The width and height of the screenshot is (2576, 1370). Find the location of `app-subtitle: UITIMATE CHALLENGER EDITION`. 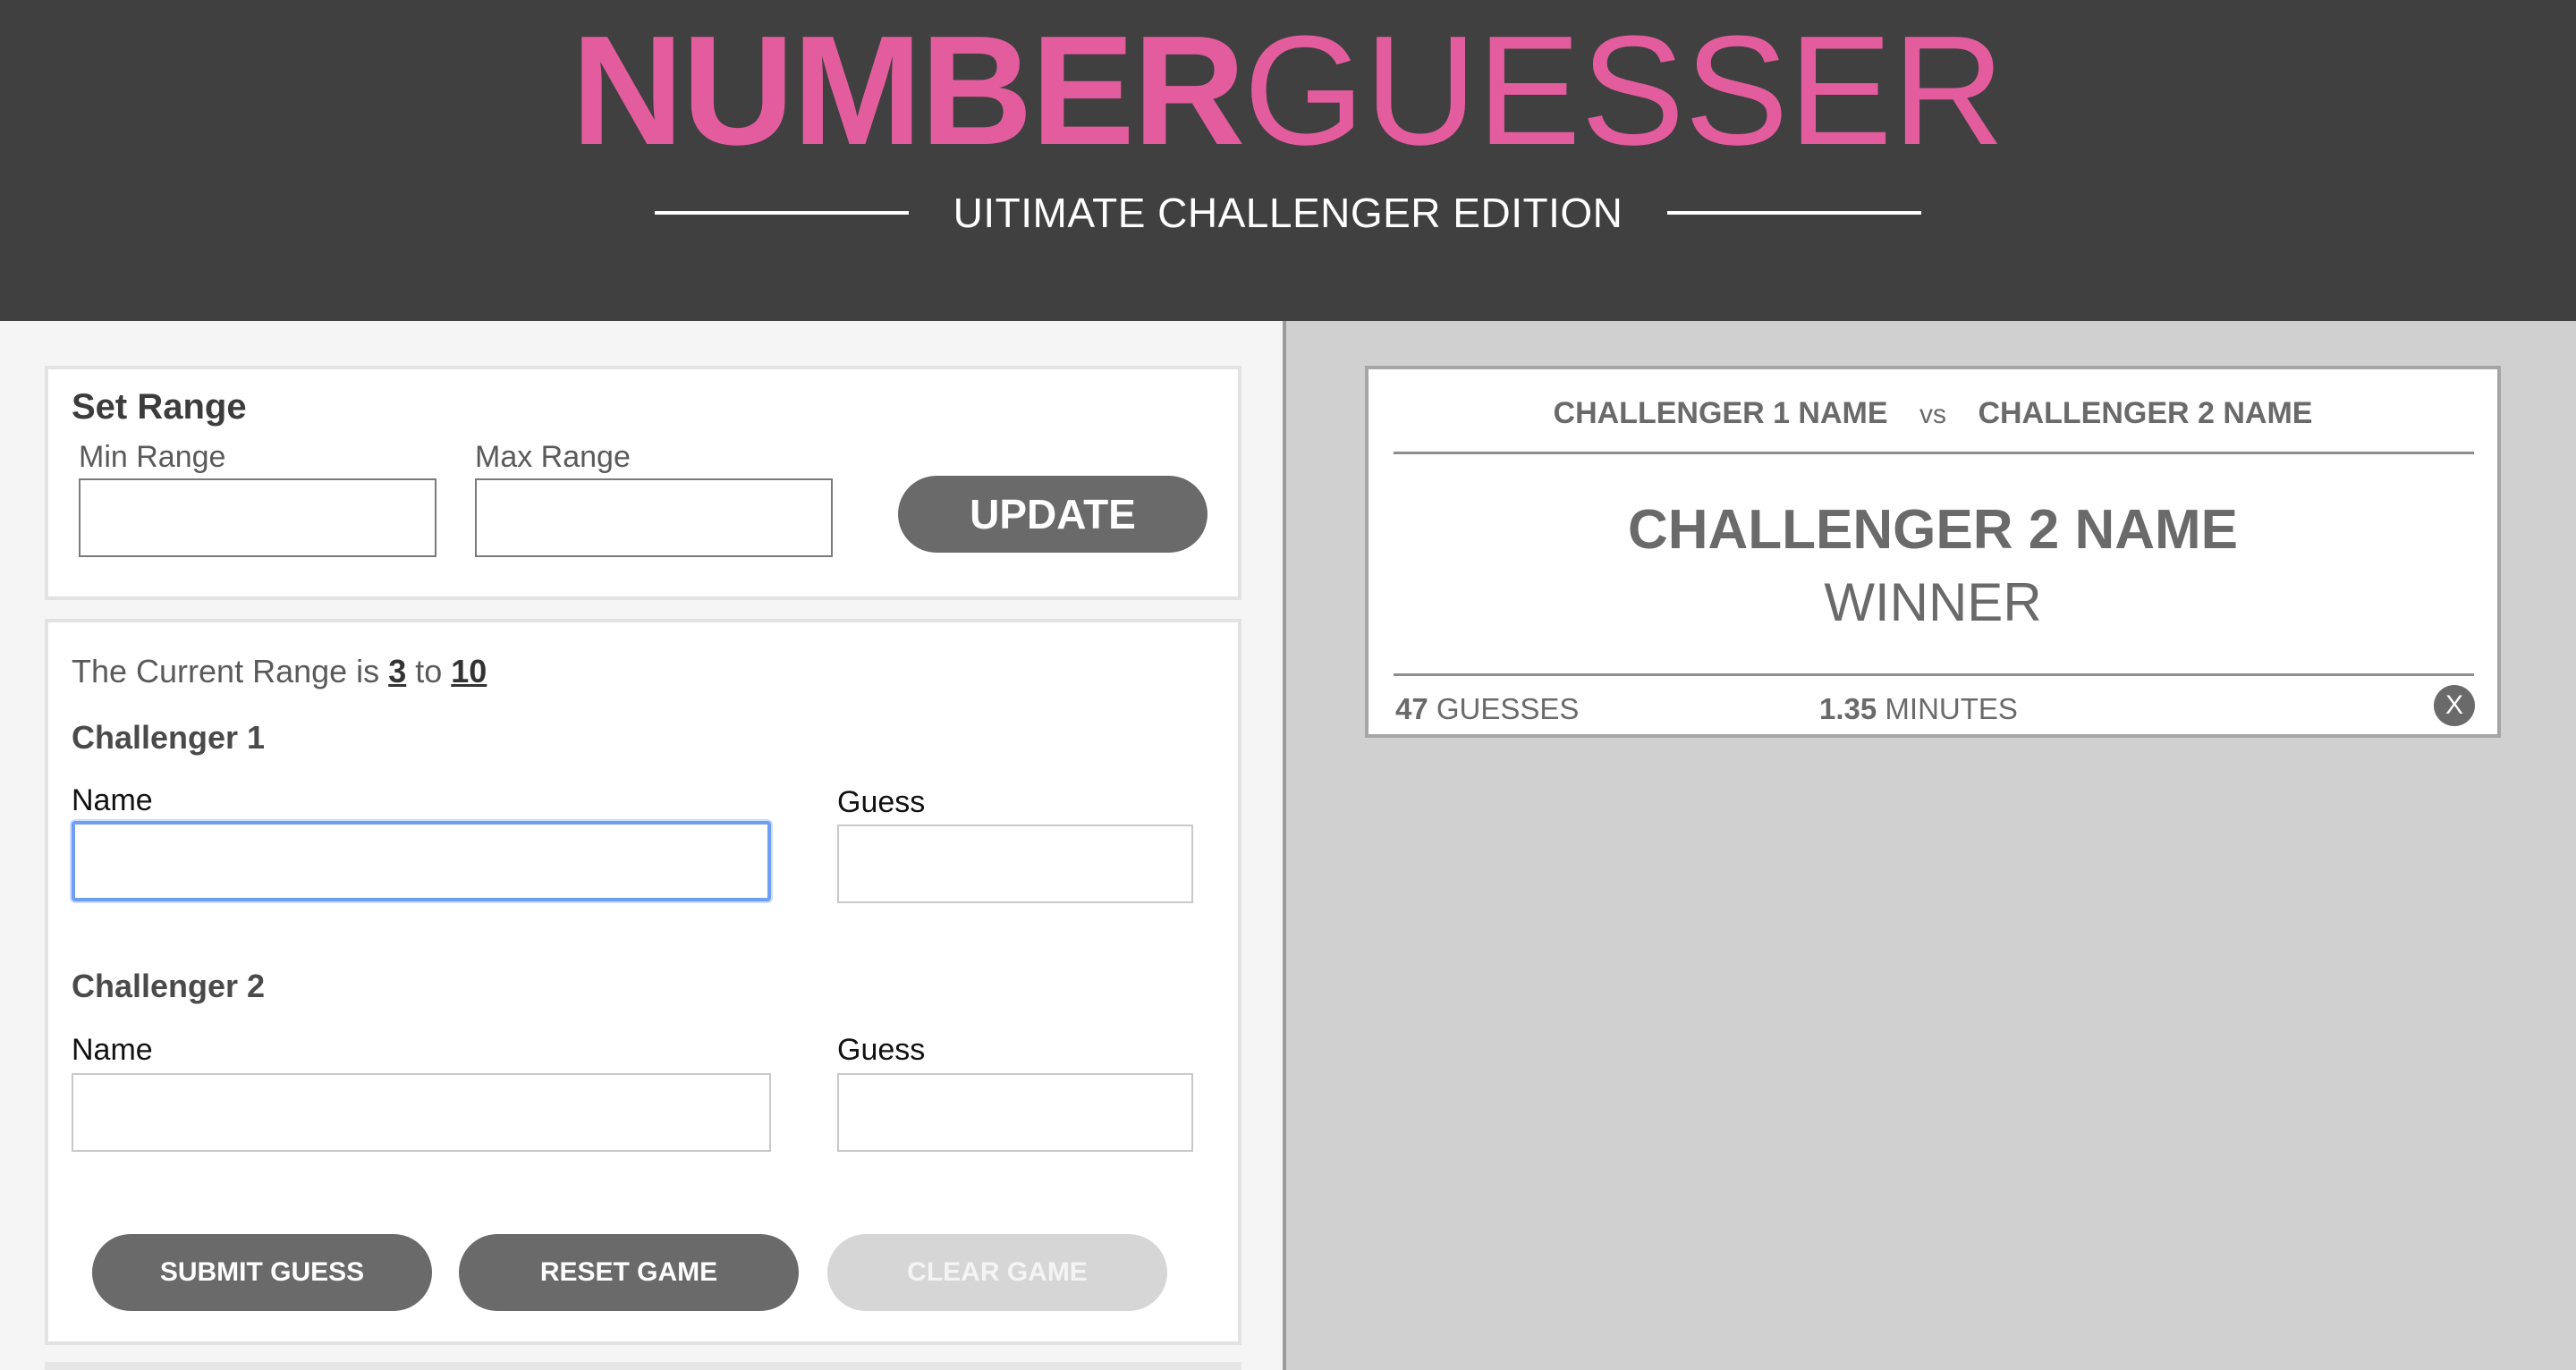

app-subtitle: UITIMATE CHALLENGER EDITION is located at coordinates (1288, 213).